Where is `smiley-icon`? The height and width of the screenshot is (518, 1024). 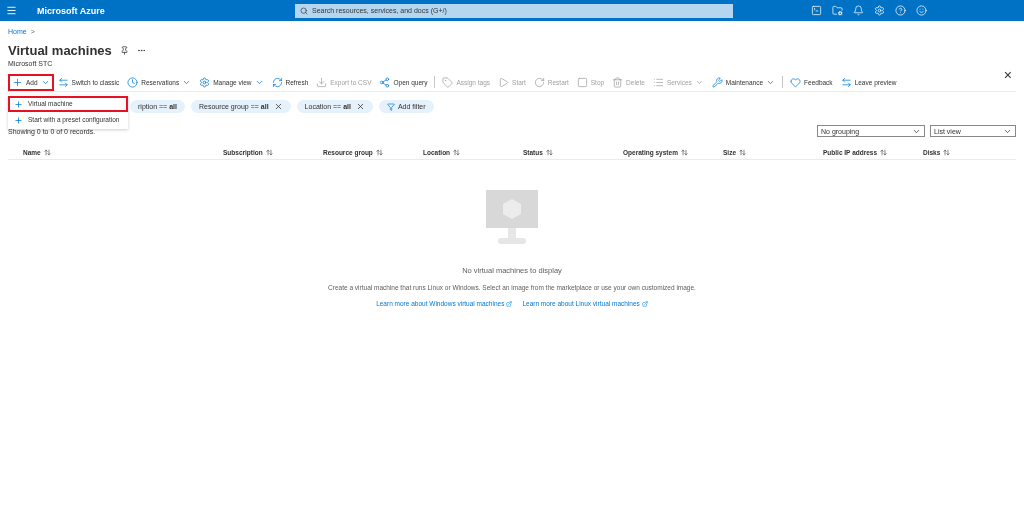 smiley-icon is located at coordinates (921, 10).